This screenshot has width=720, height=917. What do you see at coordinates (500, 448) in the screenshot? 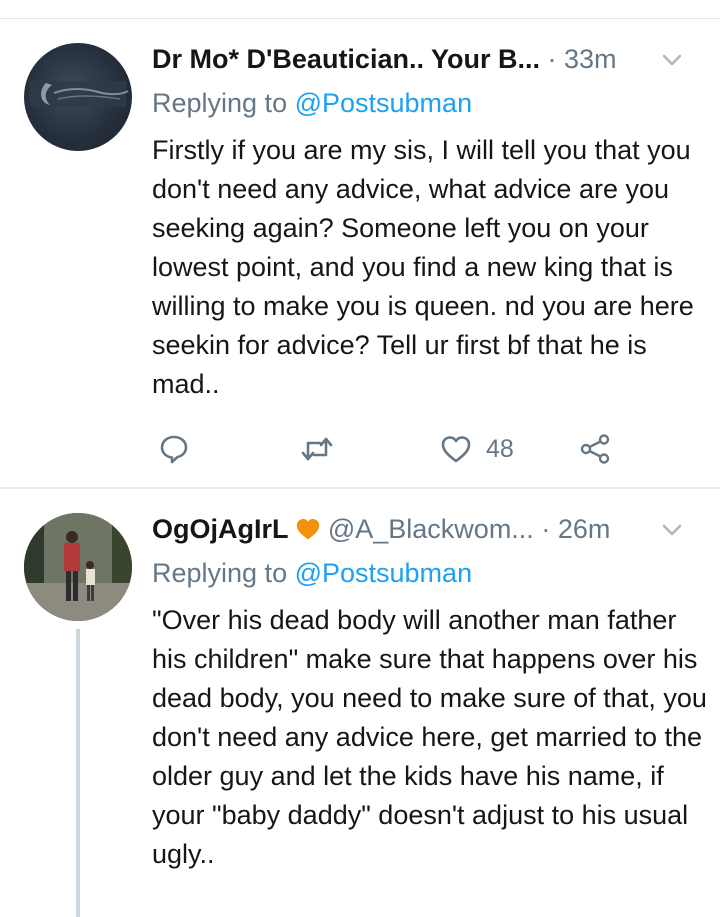
I see `like-count: 48` at bounding box center [500, 448].